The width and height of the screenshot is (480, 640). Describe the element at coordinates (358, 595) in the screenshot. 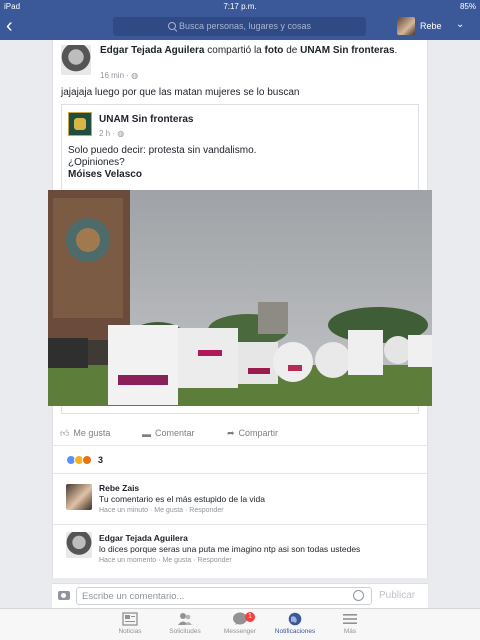

I see `emoji-icon` at that location.